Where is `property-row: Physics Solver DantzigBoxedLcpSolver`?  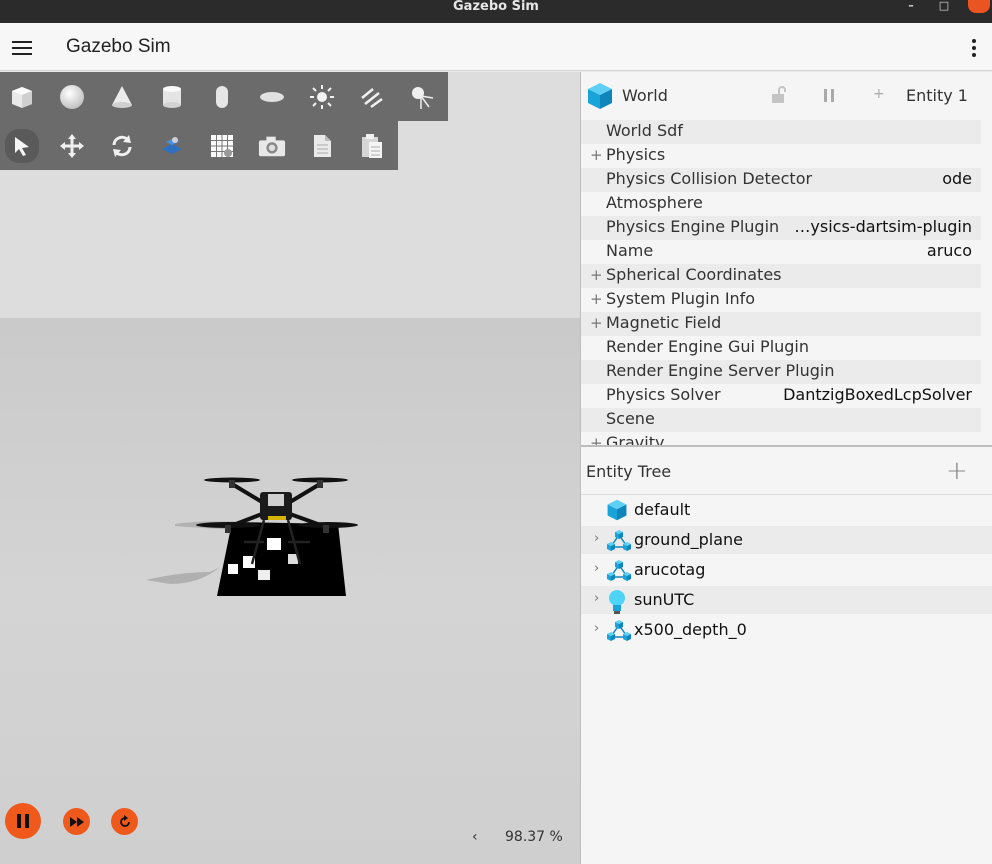 property-row: Physics Solver DantzigBoxedLcpSolver is located at coordinates (781, 396).